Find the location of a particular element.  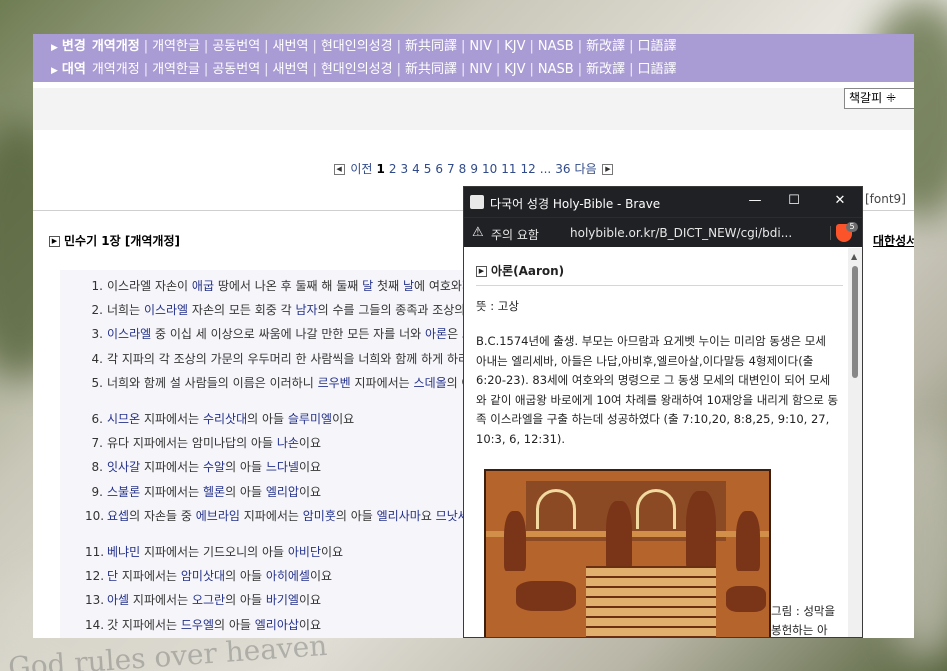

verse-row: 7. 유다 지파에서는 암미나답의 아들 나손이요 is located at coordinates (290, 443).